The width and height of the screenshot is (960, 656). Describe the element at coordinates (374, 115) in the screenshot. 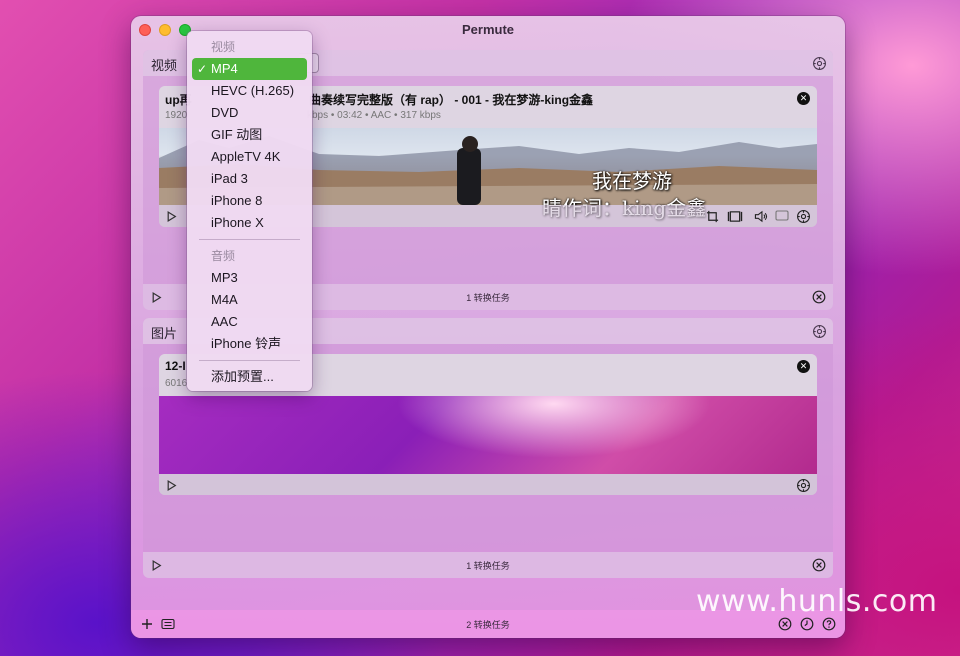

I see `video-item-meta: kbps • 03:42 • AAC • 317 kbps` at that location.